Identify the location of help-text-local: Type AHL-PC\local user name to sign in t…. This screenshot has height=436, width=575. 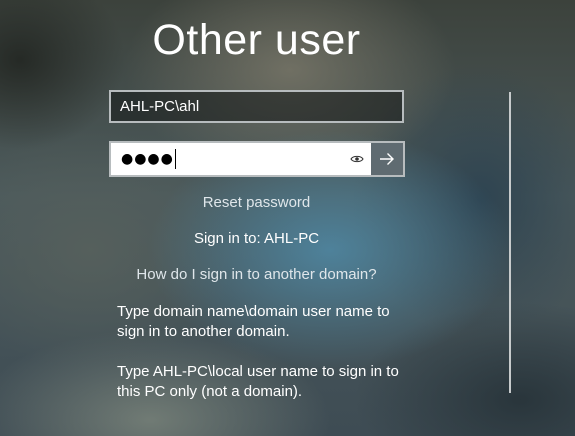
(258, 381).